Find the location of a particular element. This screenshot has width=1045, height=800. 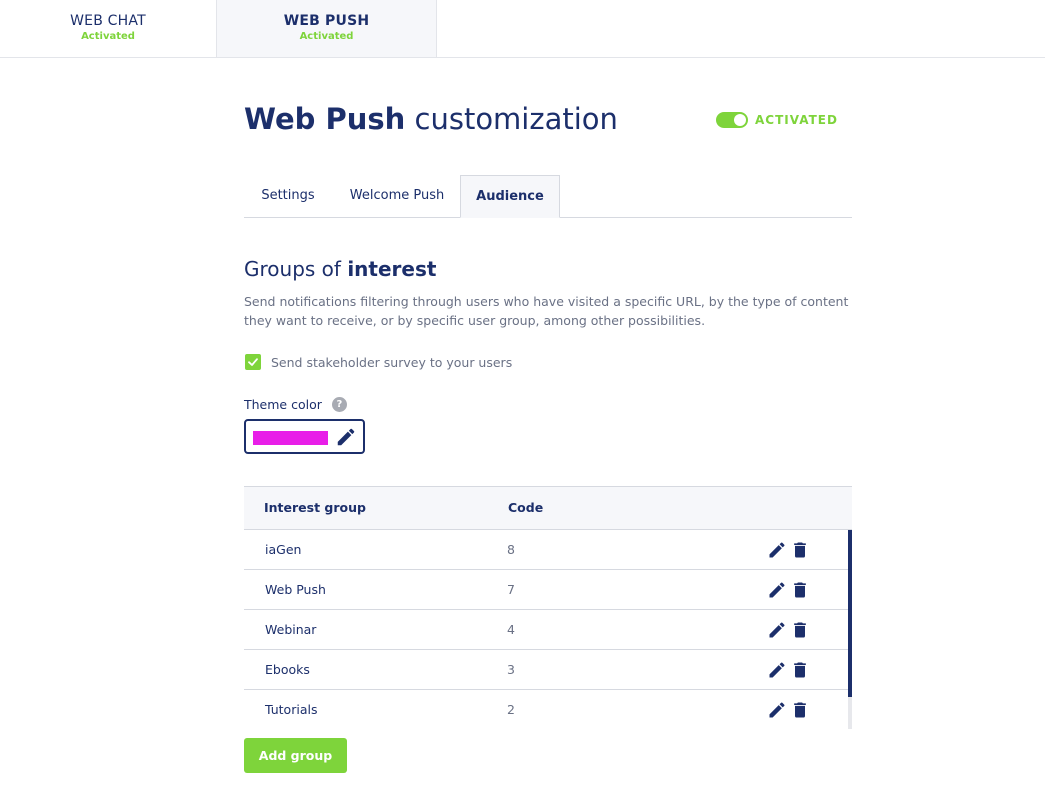

column-header-code: Code is located at coordinates (526, 507).